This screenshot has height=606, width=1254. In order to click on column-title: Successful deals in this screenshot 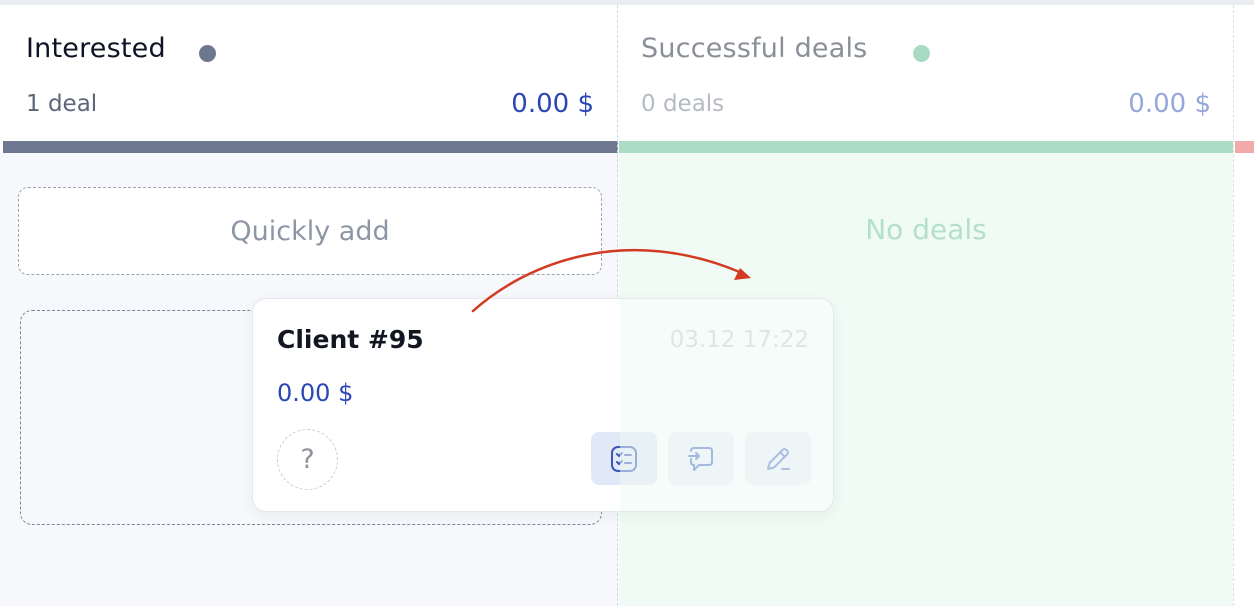, I will do `click(754, 48)`.